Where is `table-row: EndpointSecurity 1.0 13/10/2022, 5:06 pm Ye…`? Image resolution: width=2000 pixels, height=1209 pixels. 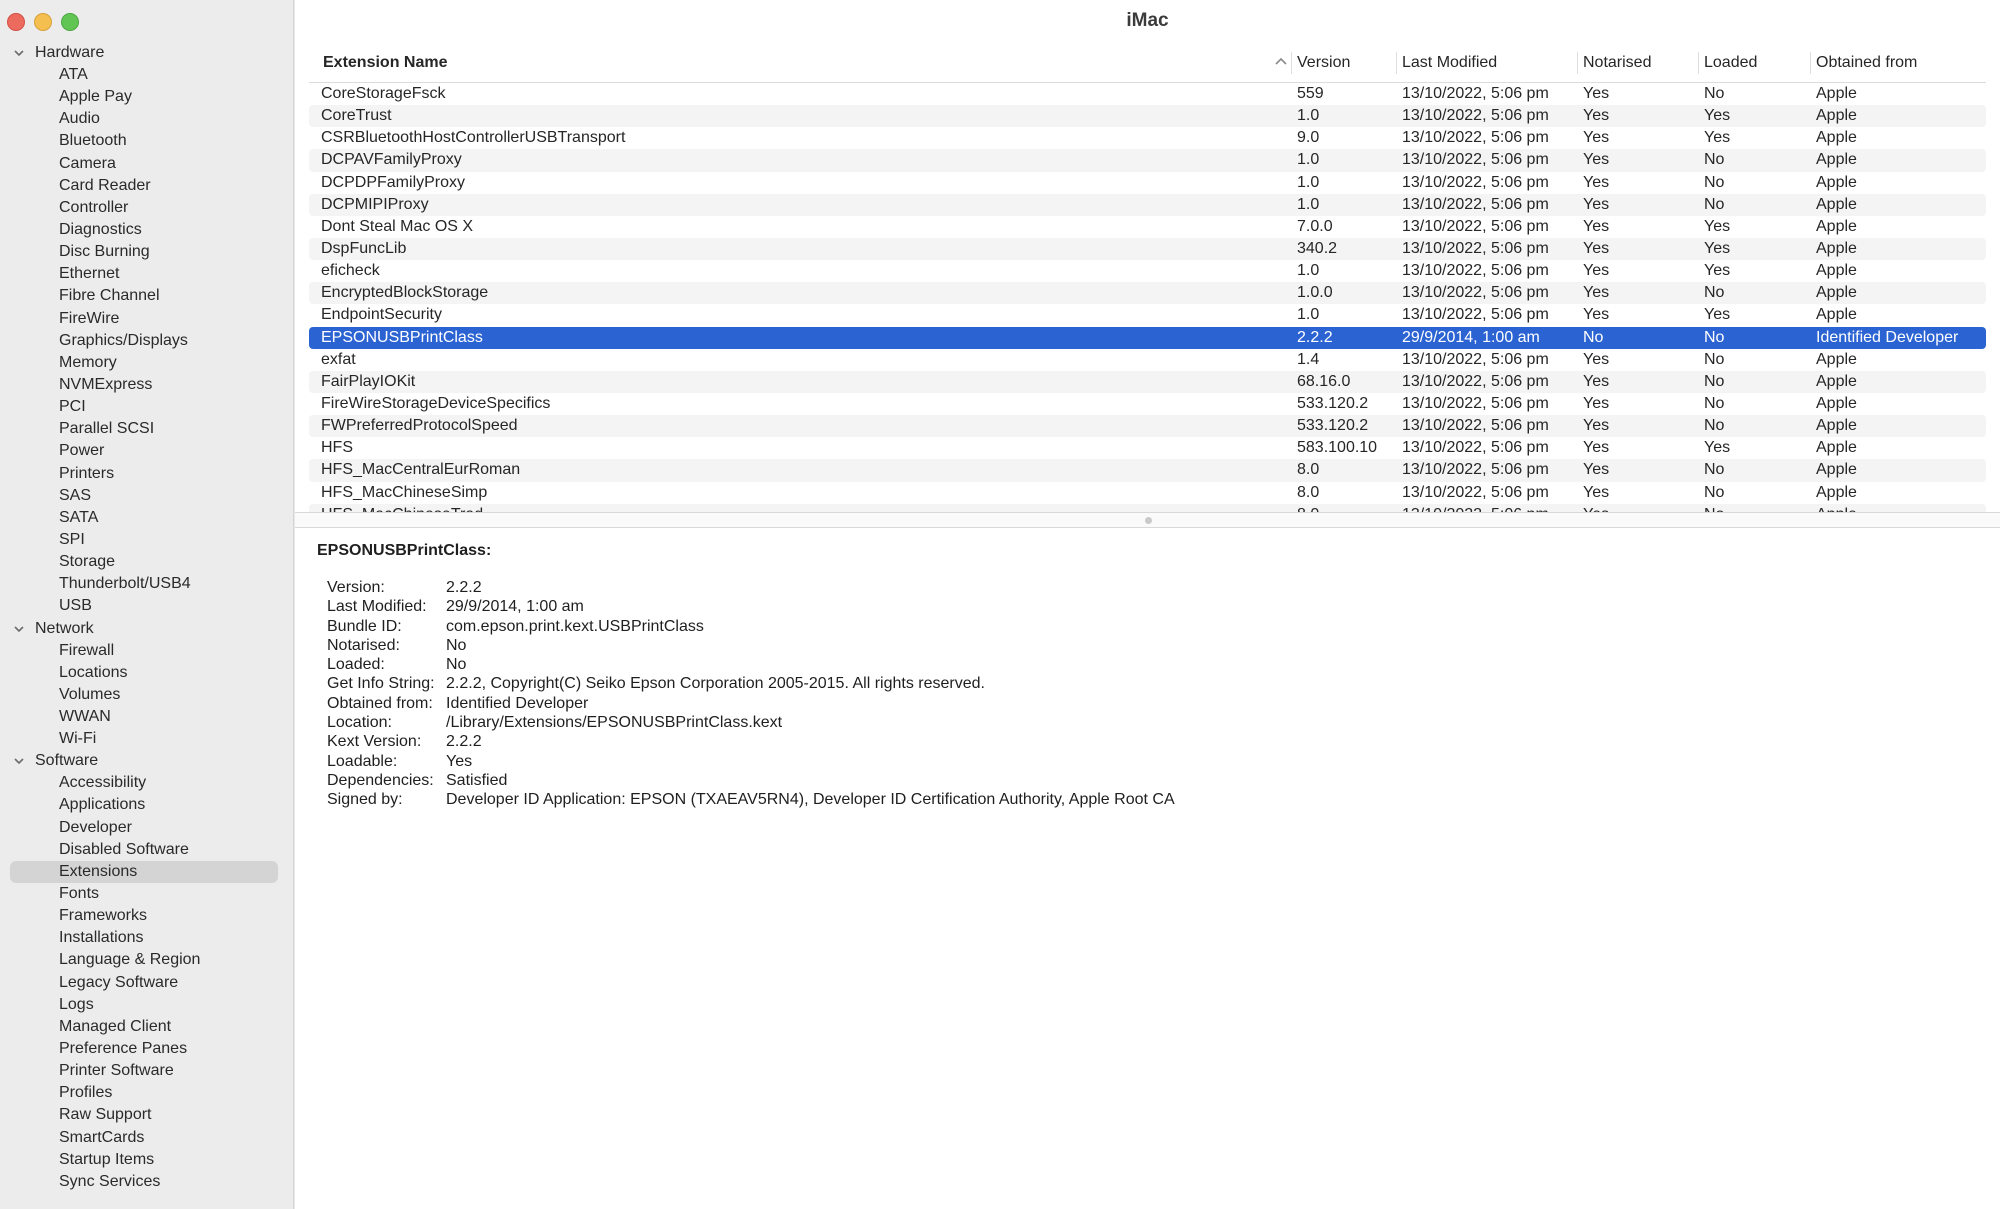 table-row: EndpointSecurity 1.0 13/10/2022, 5:06 pm Ye… is located at coordinates (1147, 315).